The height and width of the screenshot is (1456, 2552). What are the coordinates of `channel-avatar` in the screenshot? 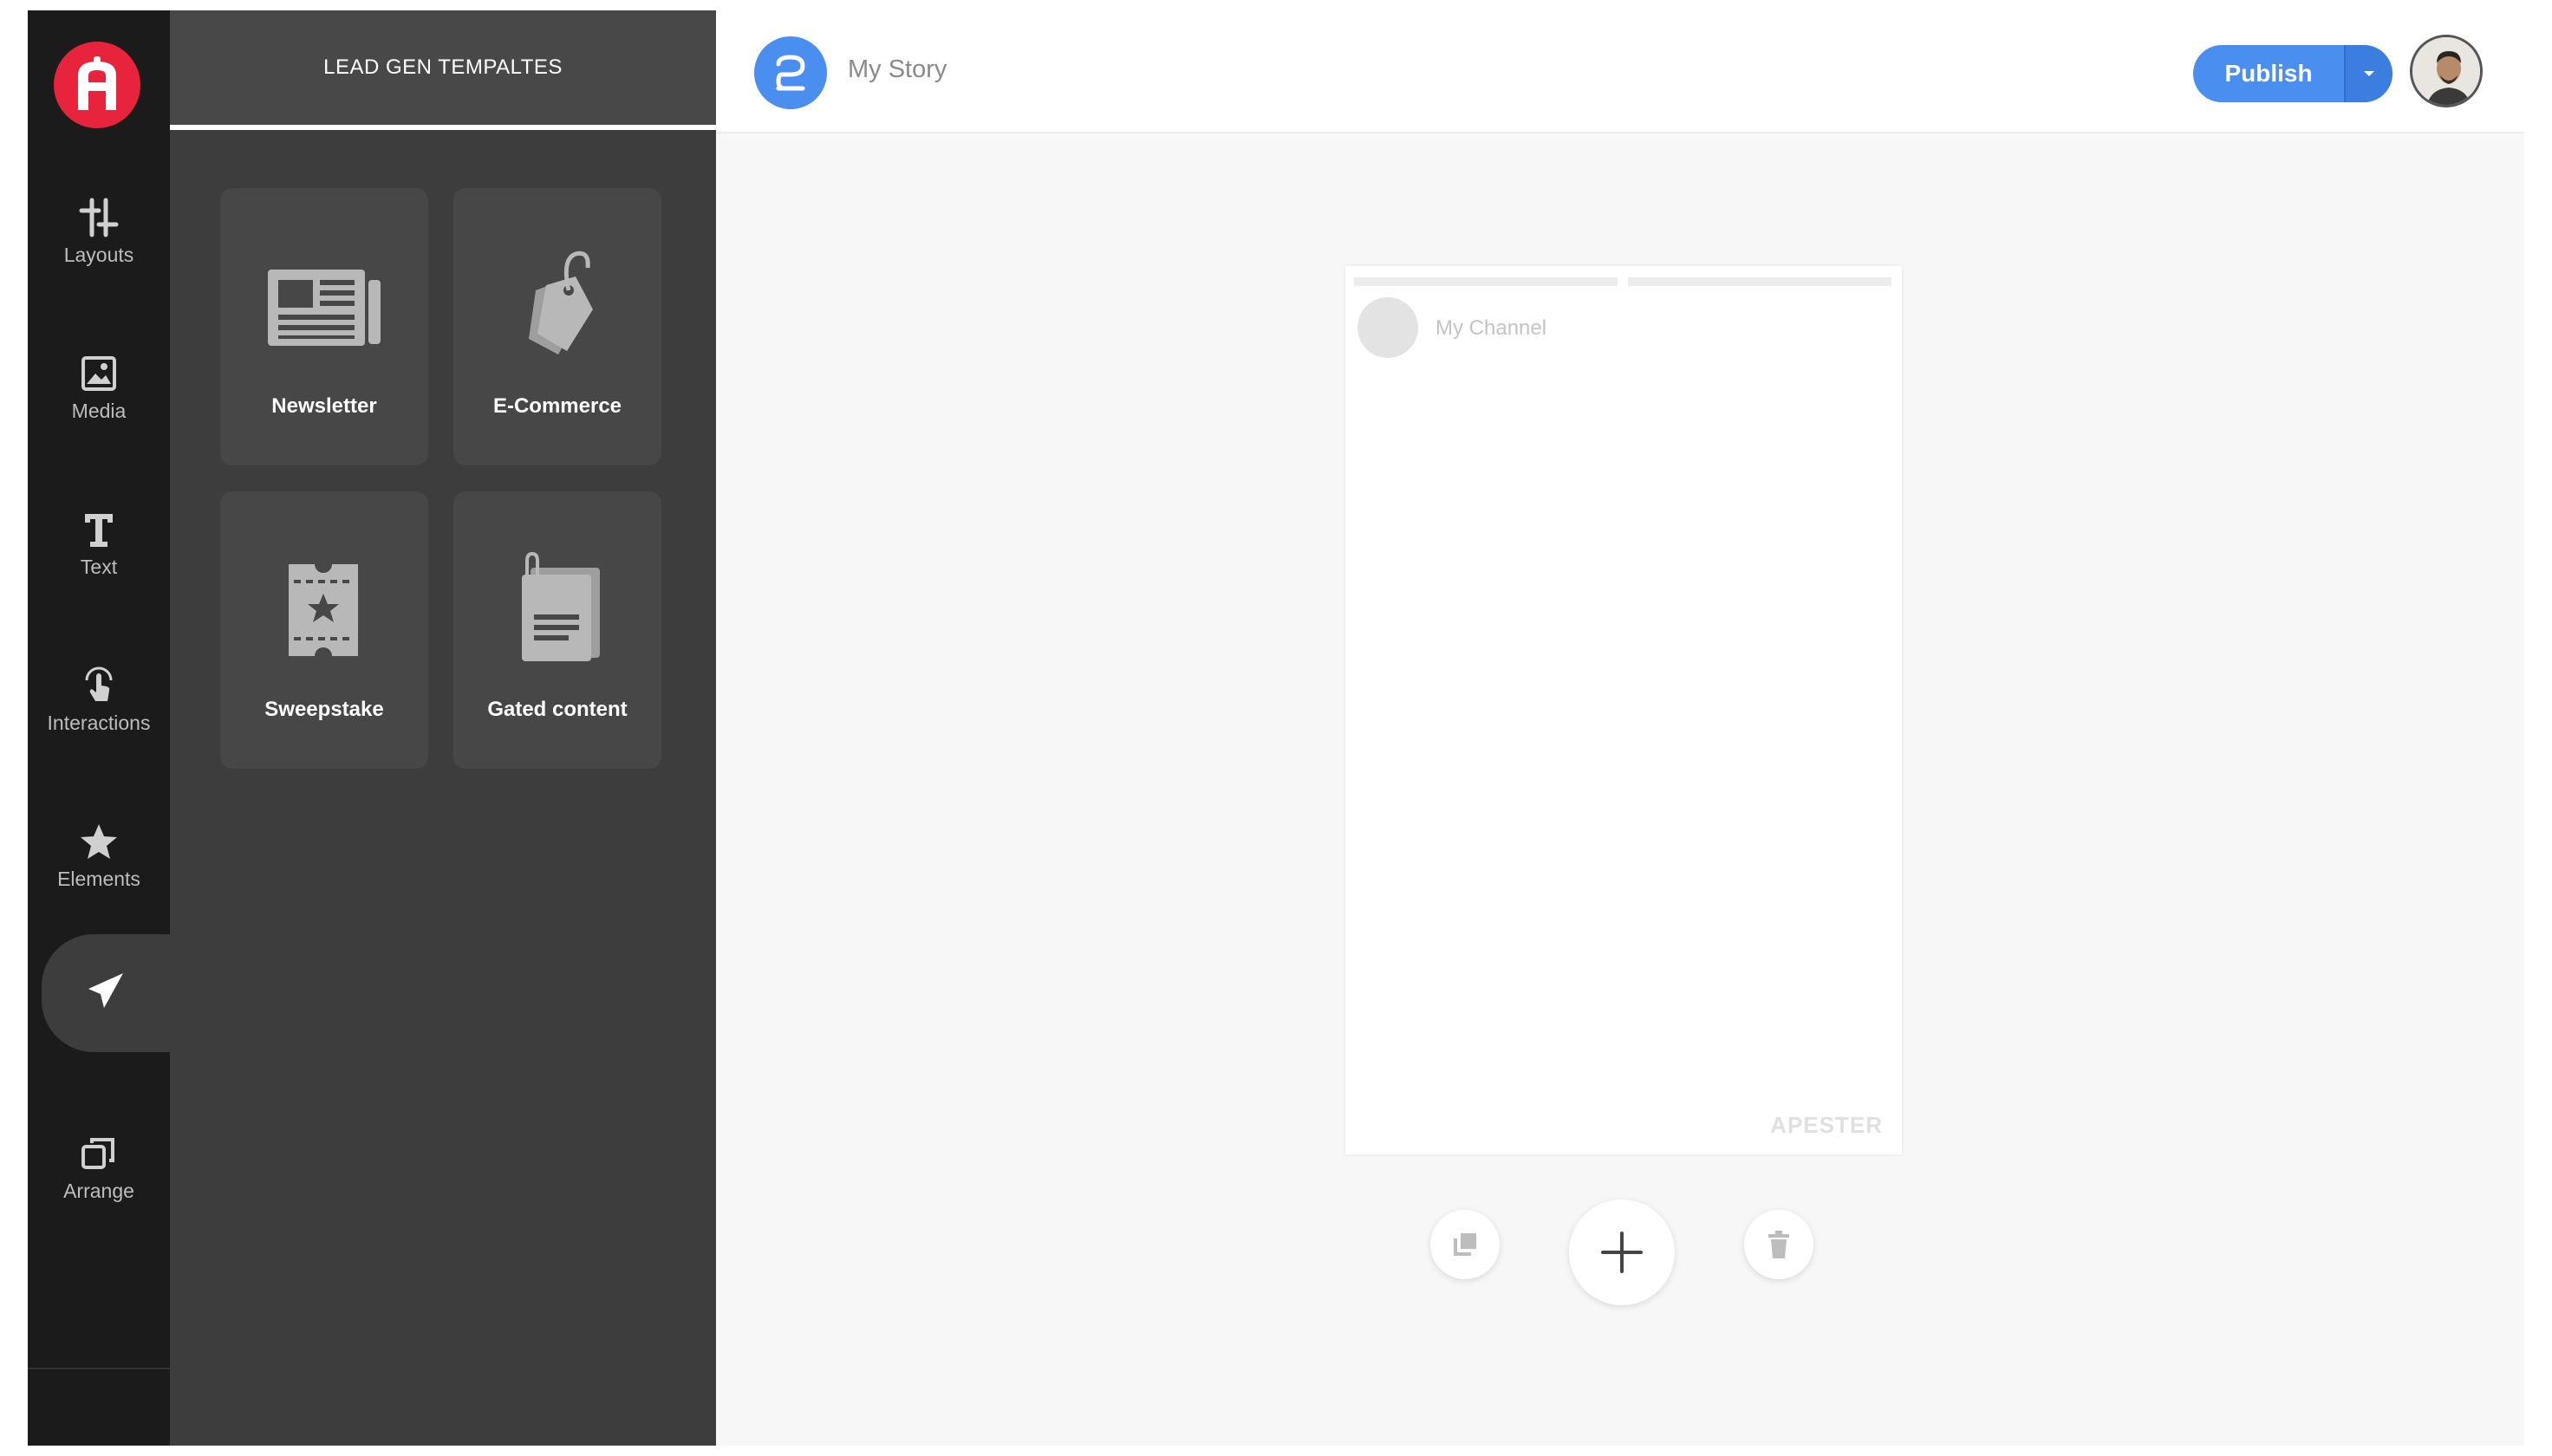 It's located at (1387, 327).